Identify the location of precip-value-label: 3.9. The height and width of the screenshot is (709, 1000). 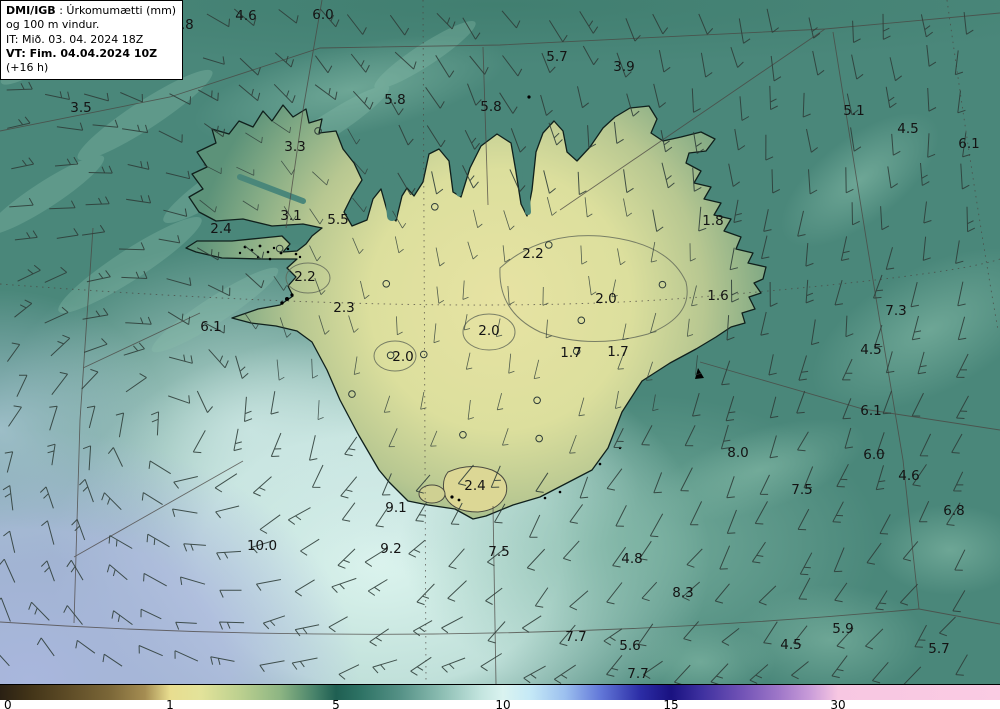
(623, 67).